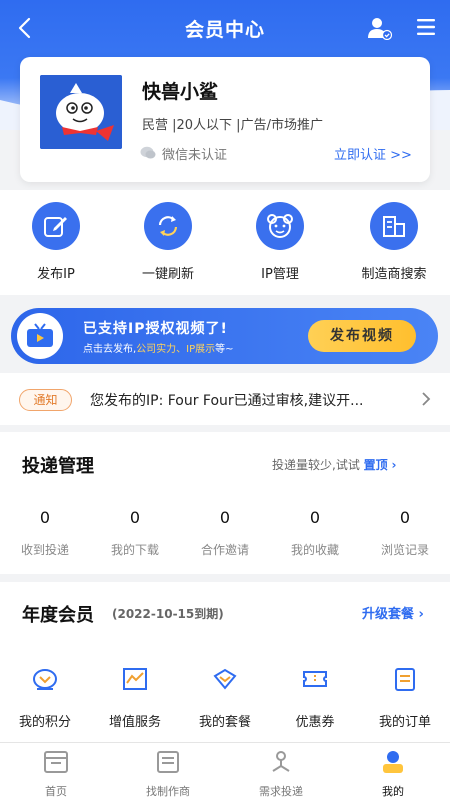  I want to click on package-icon, so click(225, 679).